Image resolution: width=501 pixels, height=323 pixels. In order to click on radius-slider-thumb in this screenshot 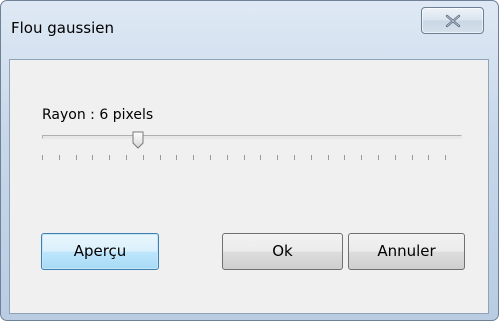, I will do `click(138, 140)`.